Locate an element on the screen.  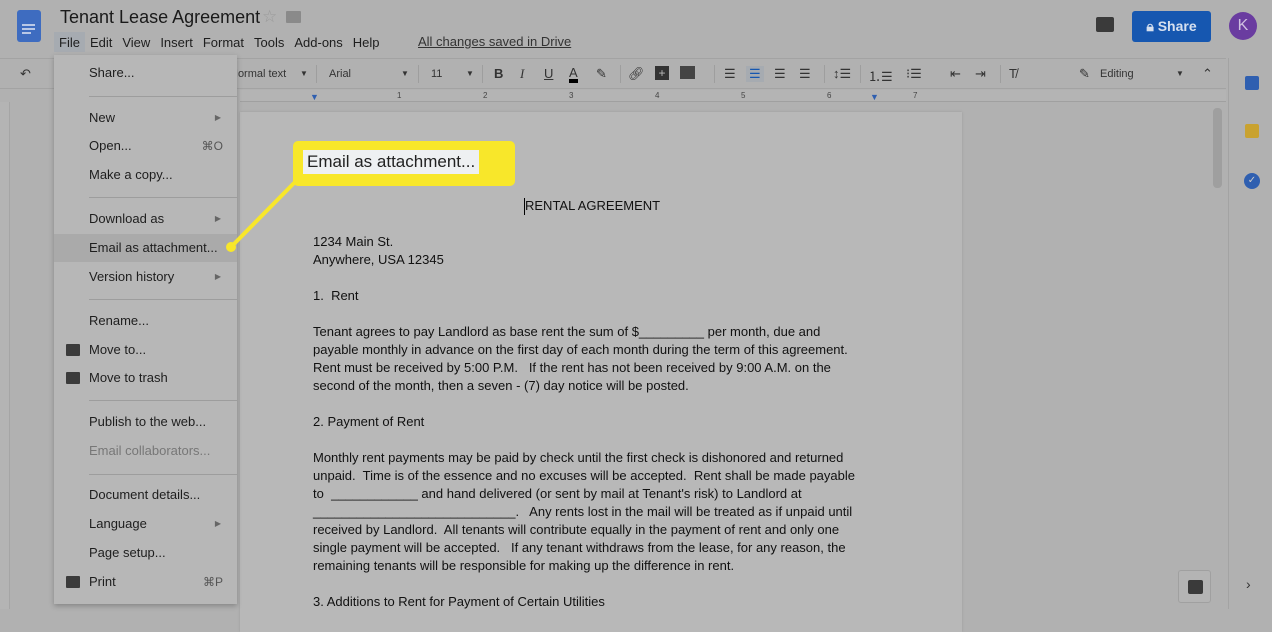
menu-item-move-to-trash: Move to trash is located at coordinates (145, 378).